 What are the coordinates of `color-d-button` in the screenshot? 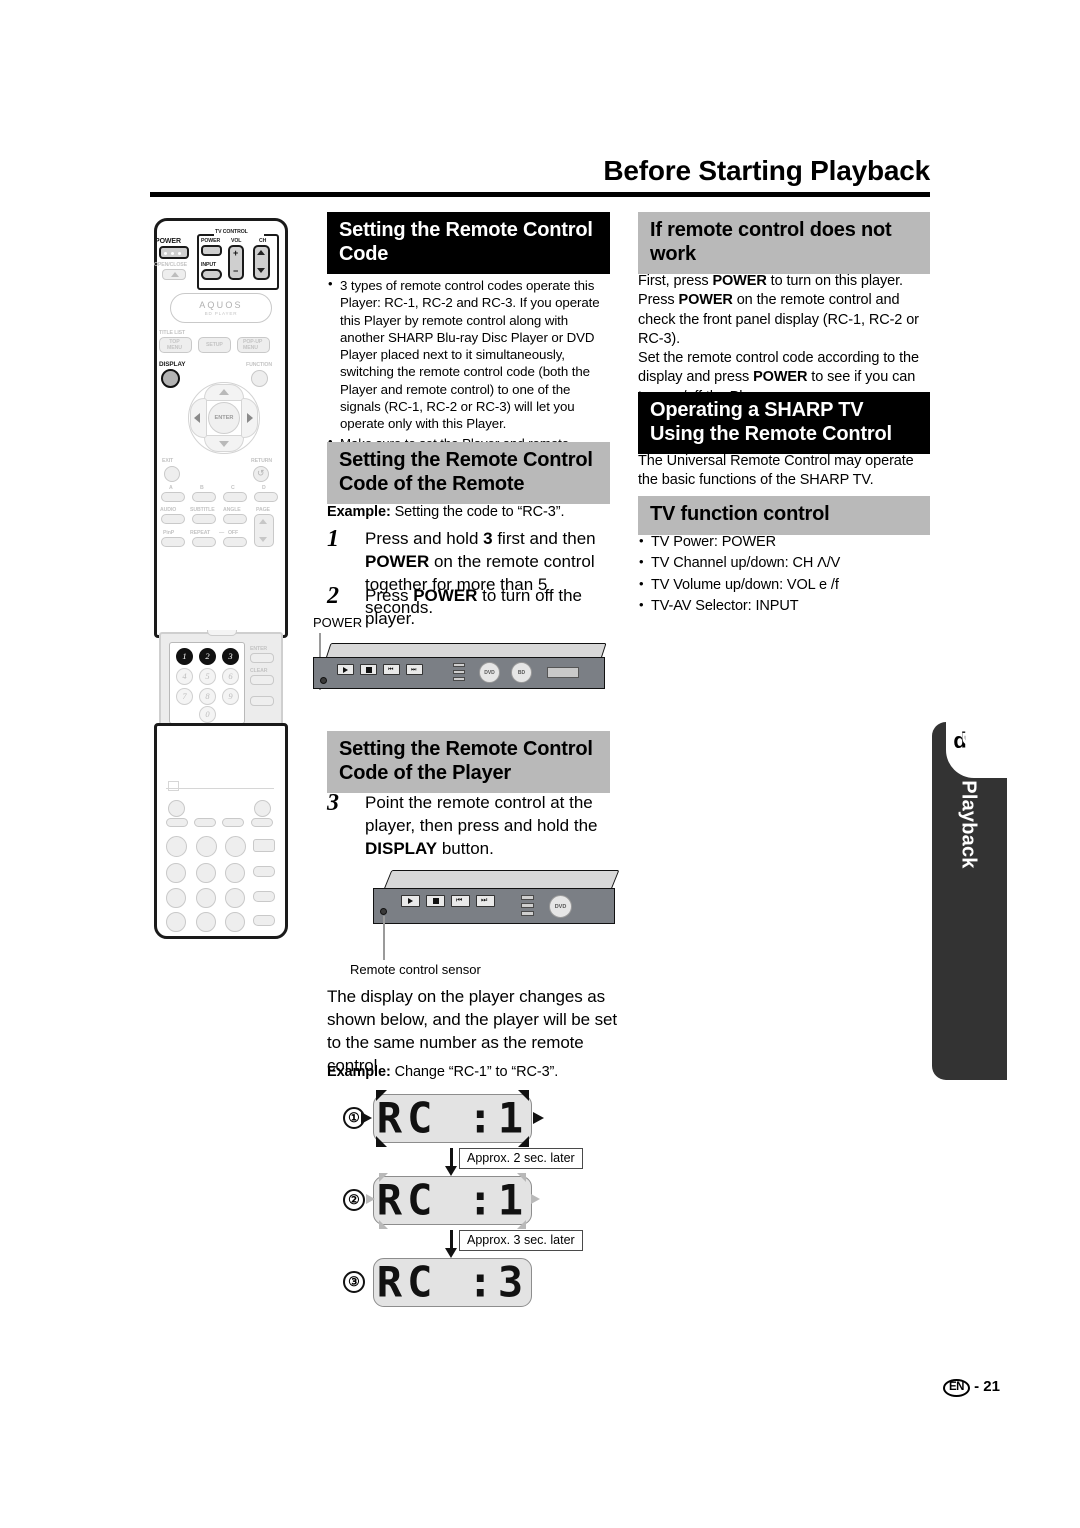 It's located at (266, 497).